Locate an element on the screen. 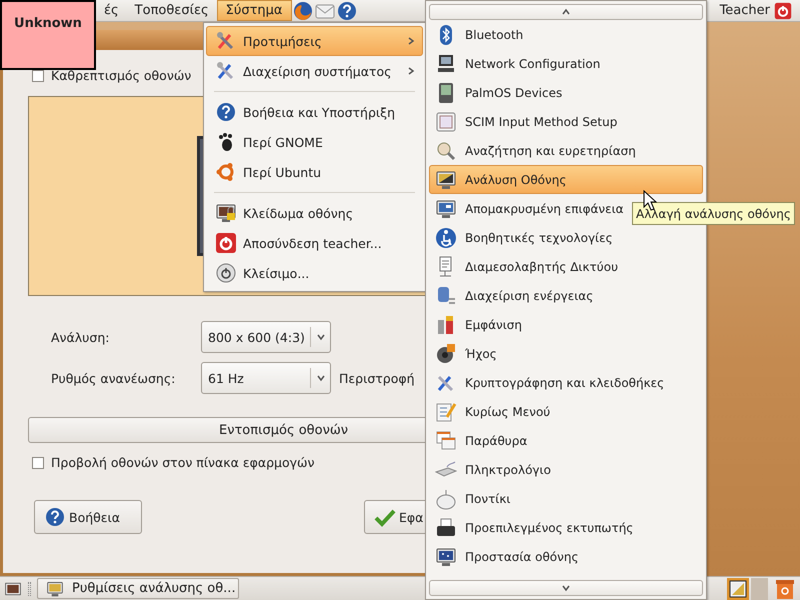 The height and width of the screenshot is (600, 800). menu-item: Ανάλυση Οθόνης is located at coordinates (566, 179).